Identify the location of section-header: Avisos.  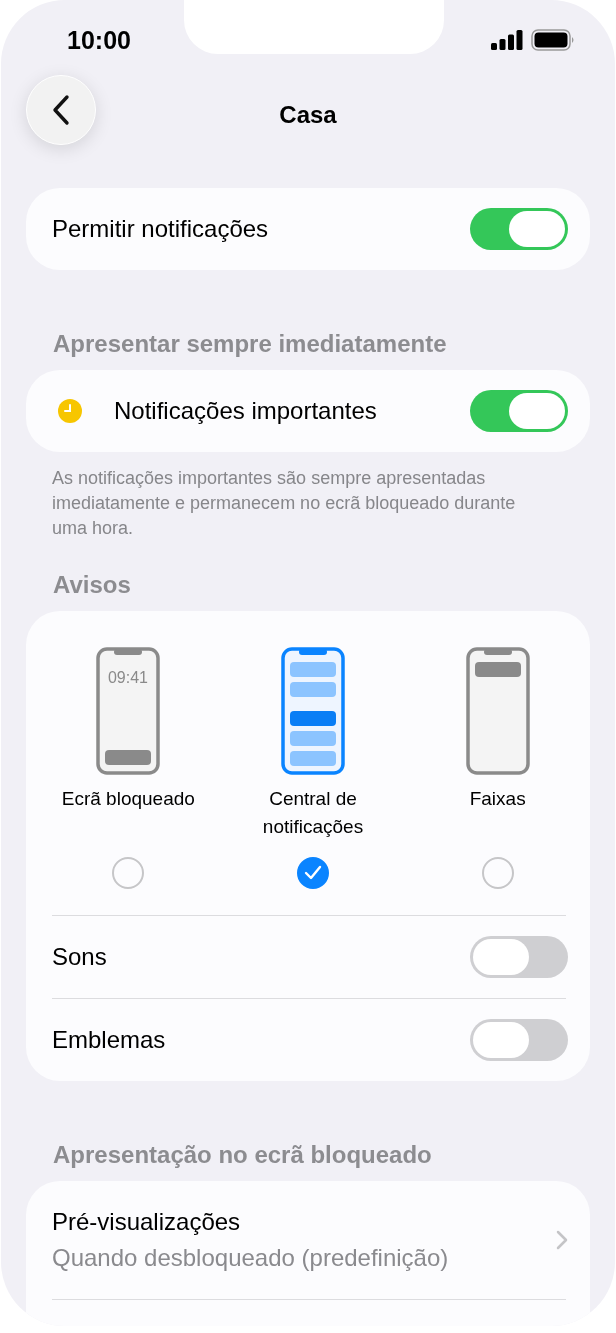
(92, 585).